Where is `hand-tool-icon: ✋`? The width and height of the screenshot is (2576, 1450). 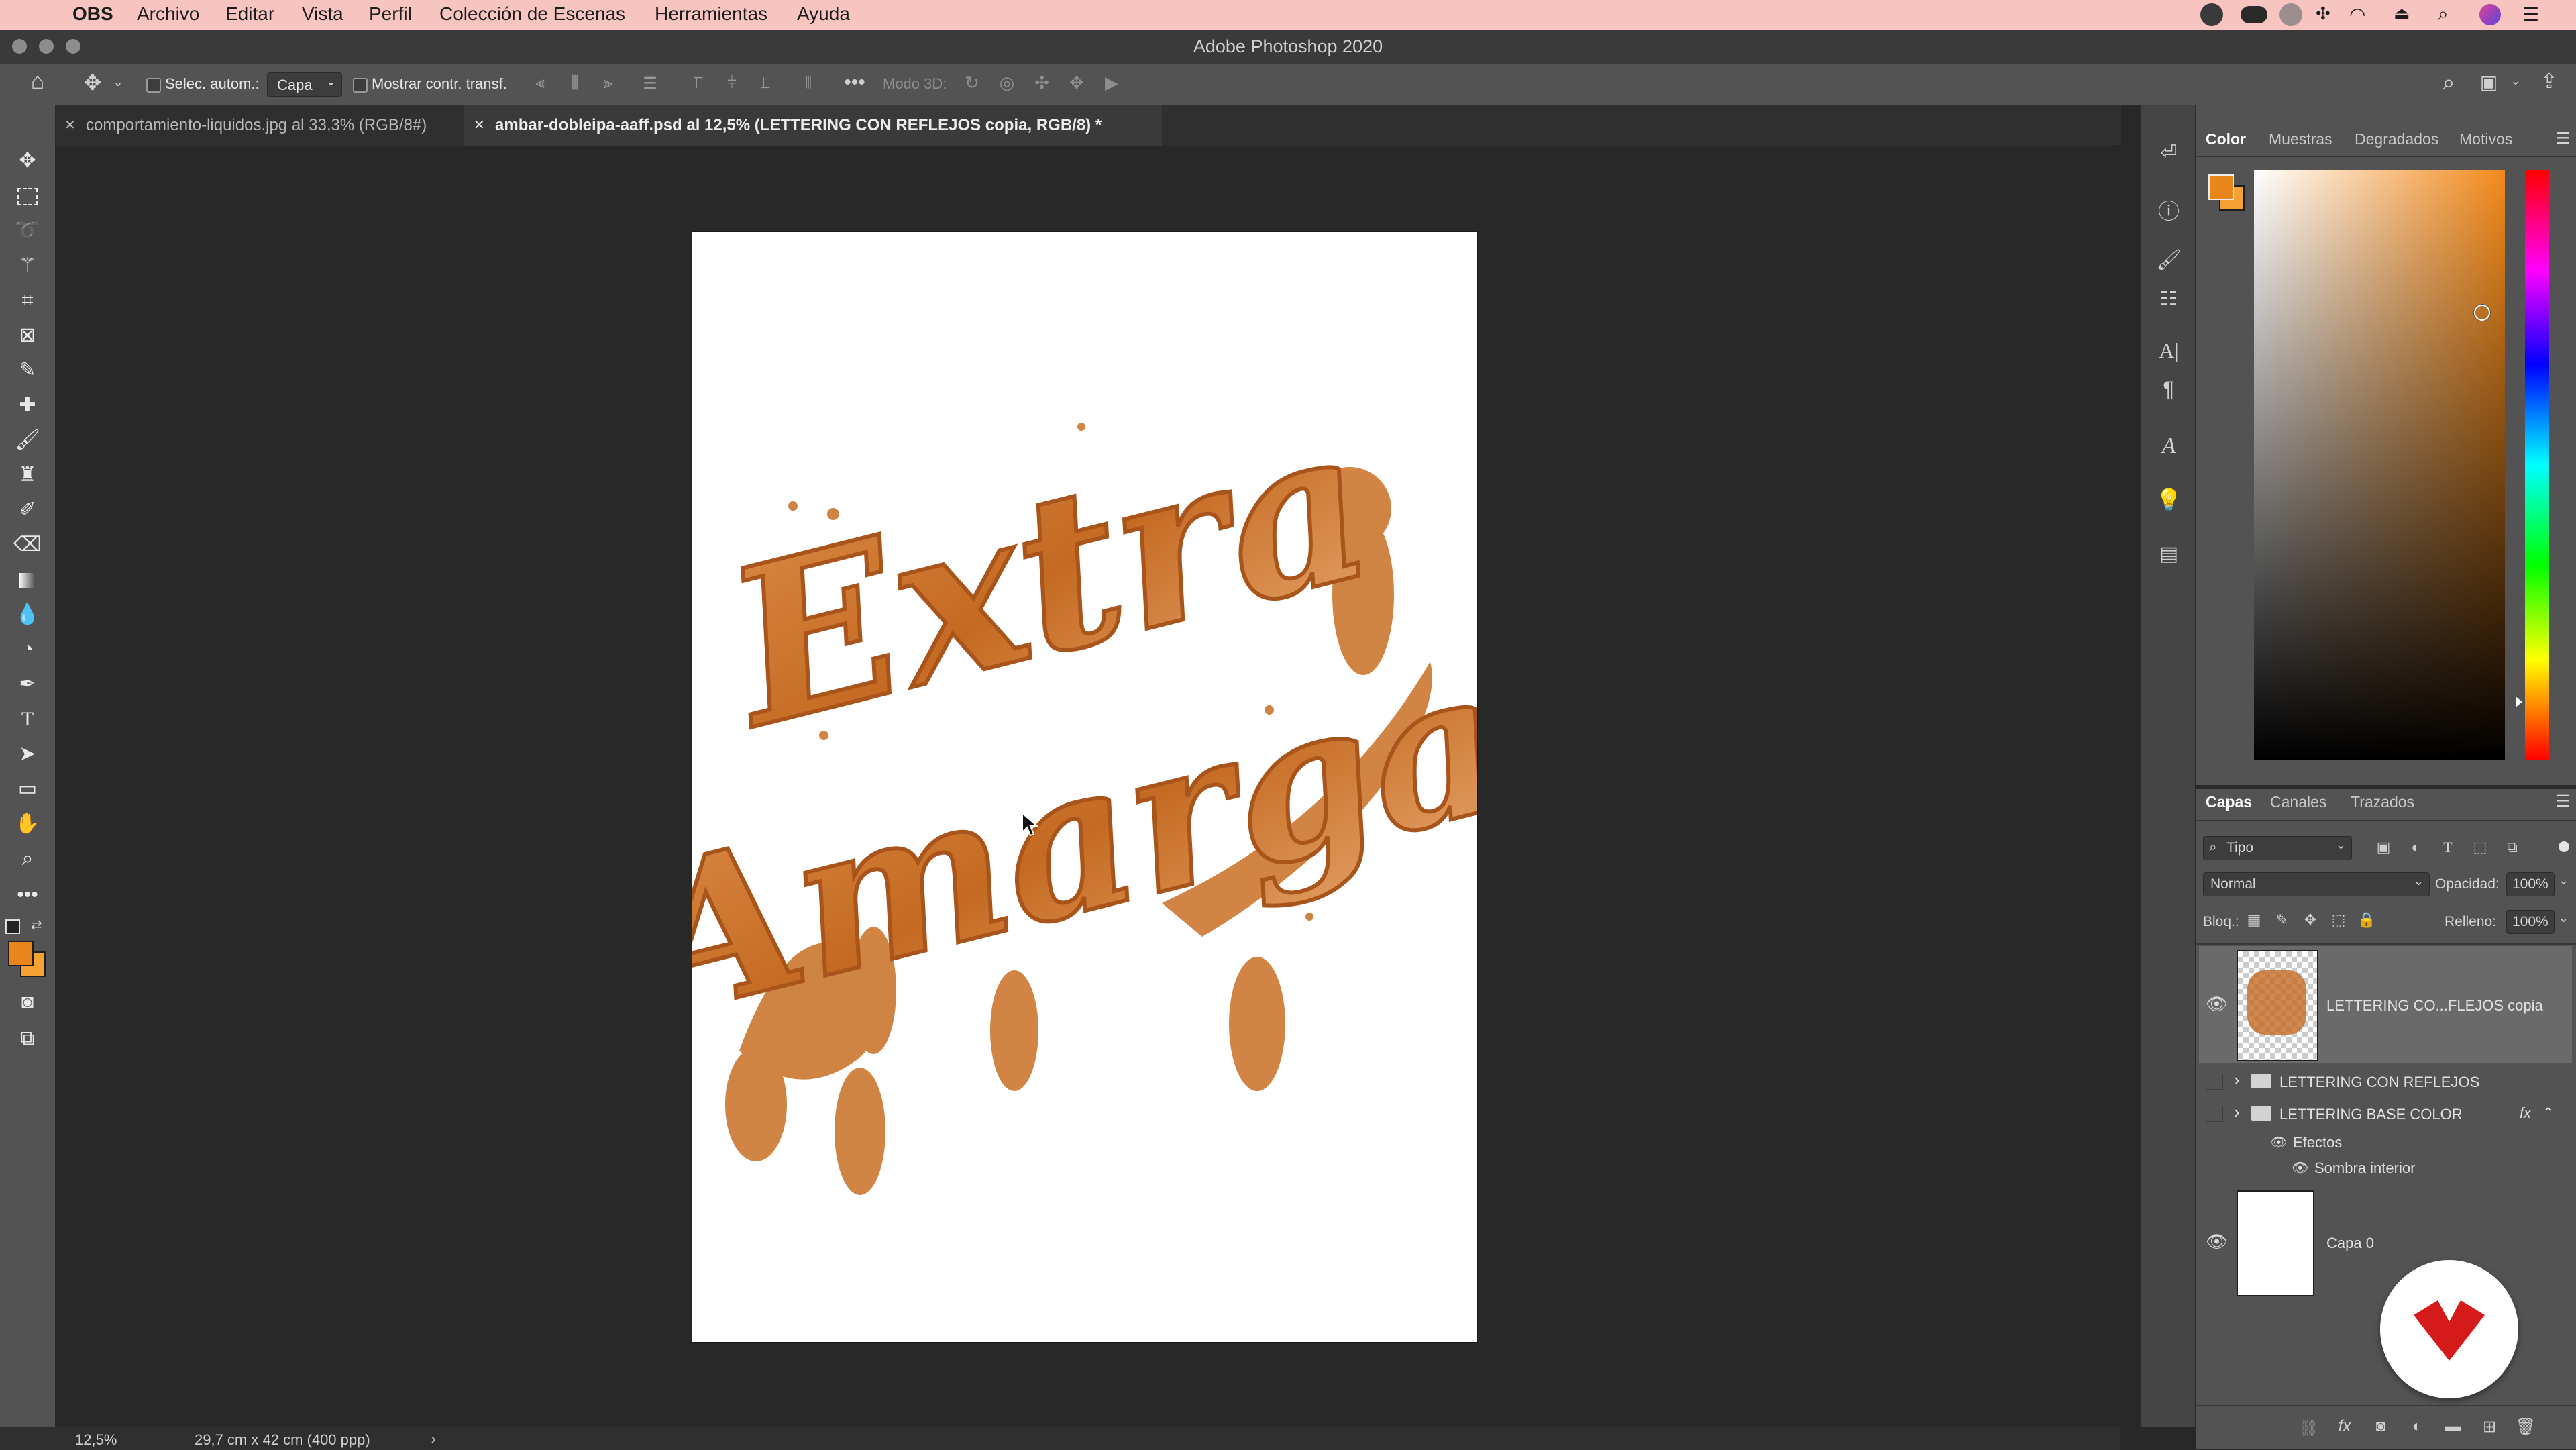 hand-tool-icon: ✋ is located at coordinates (27, 824).